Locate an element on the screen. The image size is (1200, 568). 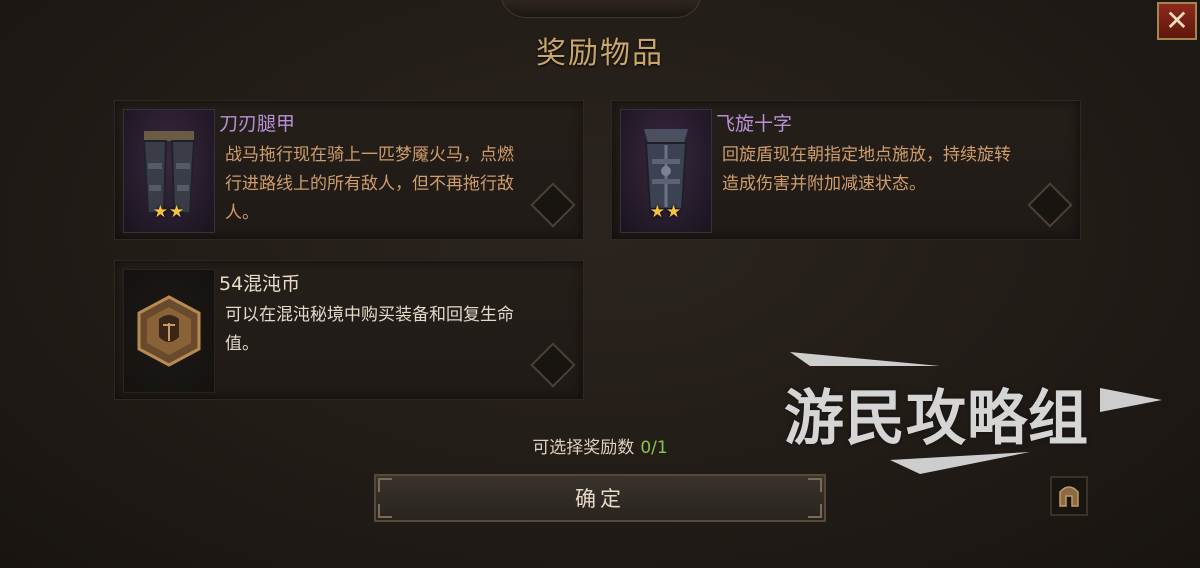
reward-description: 可以在混沌秘境中购买装备和回复生命值。 is located at coordinates (369, 329).